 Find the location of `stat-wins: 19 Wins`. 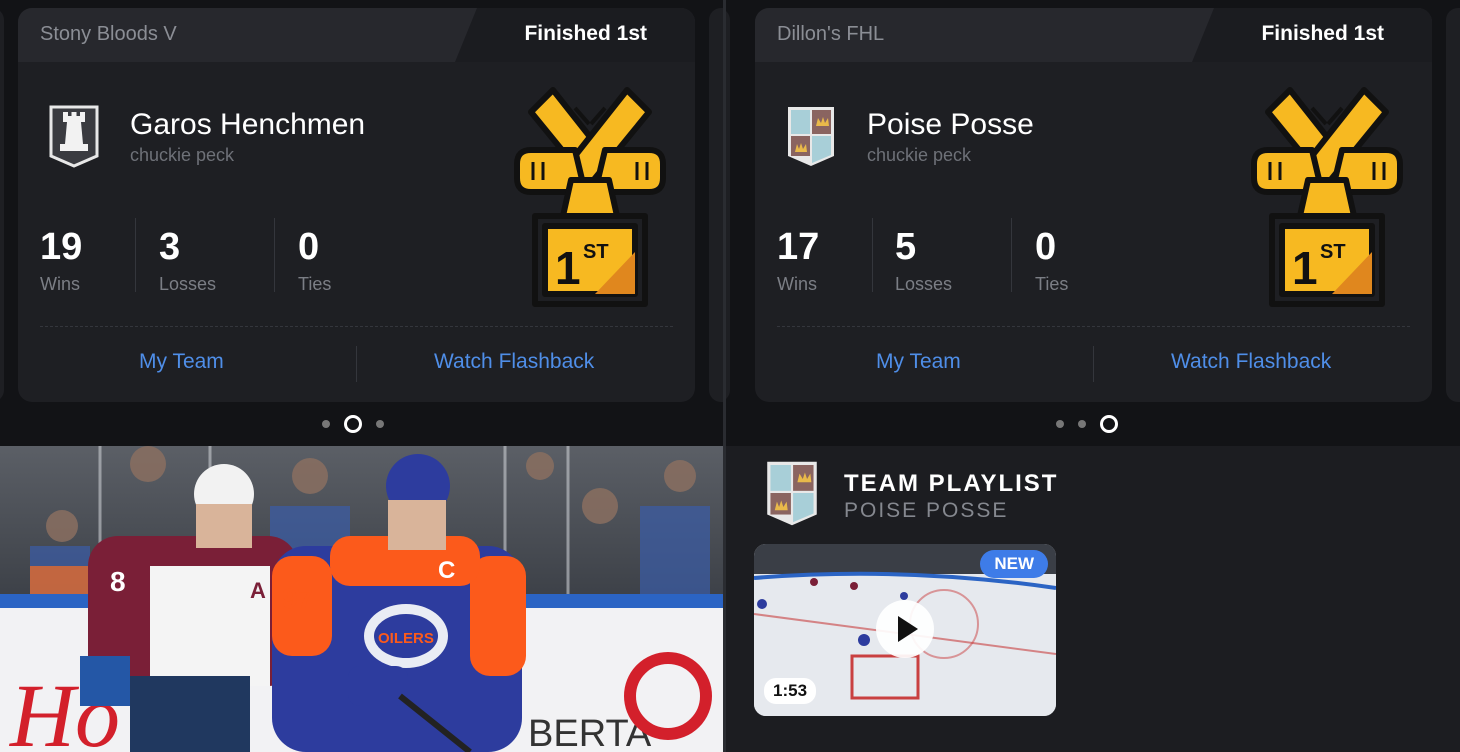

stat-wins: 19 Wins is located at coordinates (61, 261).